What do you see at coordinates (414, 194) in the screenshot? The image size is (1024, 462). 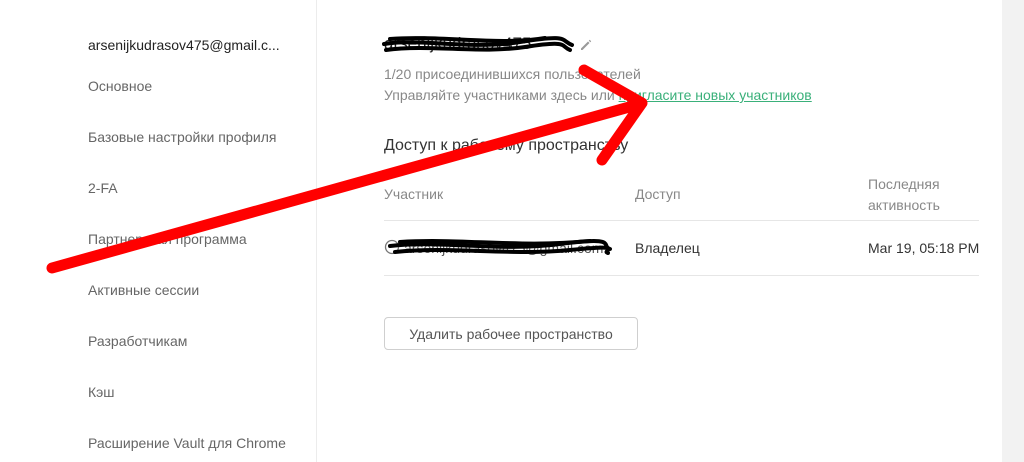 I see `column-header-member: Участник` at bounding box center [414, 194].